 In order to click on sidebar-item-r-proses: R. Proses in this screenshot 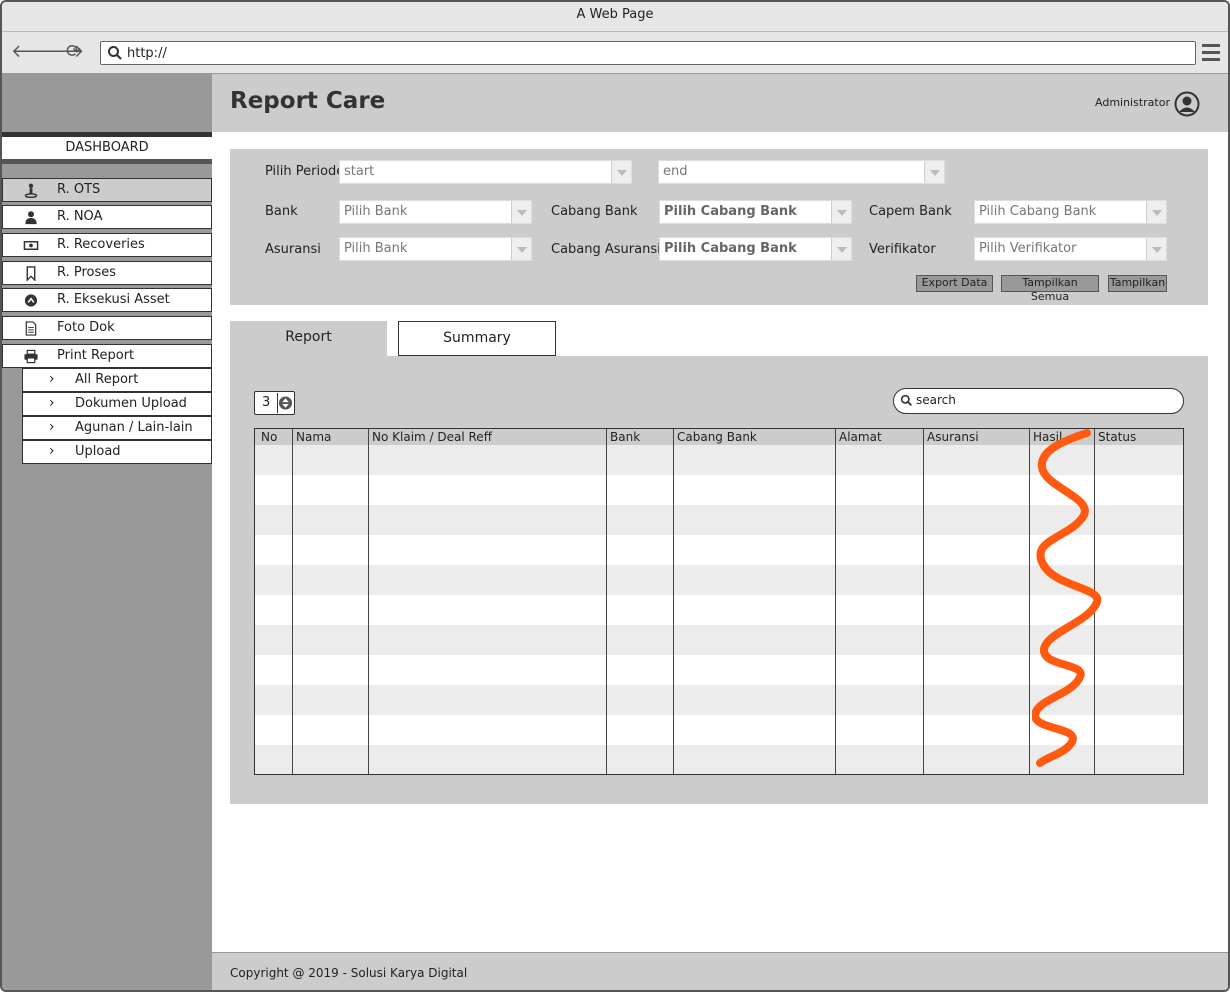, I will do `click(107, 273)`.